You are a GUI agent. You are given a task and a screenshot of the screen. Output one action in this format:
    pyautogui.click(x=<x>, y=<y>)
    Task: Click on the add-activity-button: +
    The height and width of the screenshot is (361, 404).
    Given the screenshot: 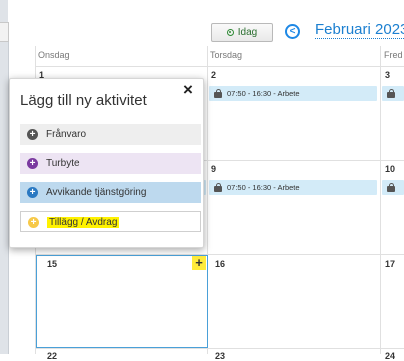 What is the action you would take?
    pyautogui.click(x=199, y=263)
    